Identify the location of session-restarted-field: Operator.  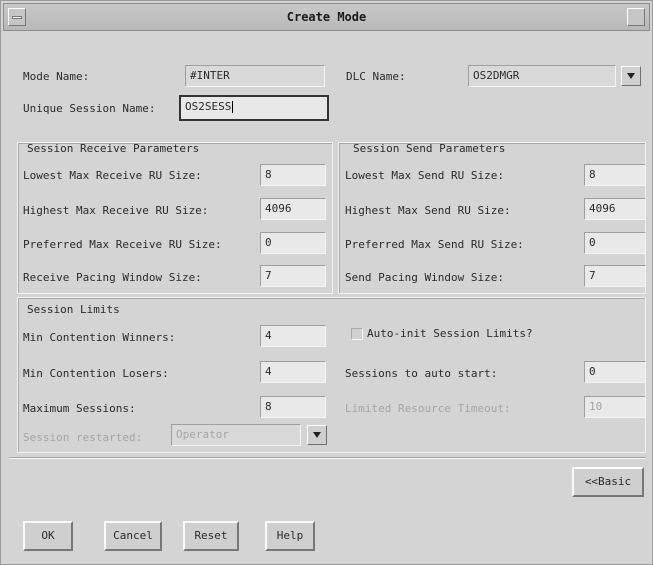
(236, 435).